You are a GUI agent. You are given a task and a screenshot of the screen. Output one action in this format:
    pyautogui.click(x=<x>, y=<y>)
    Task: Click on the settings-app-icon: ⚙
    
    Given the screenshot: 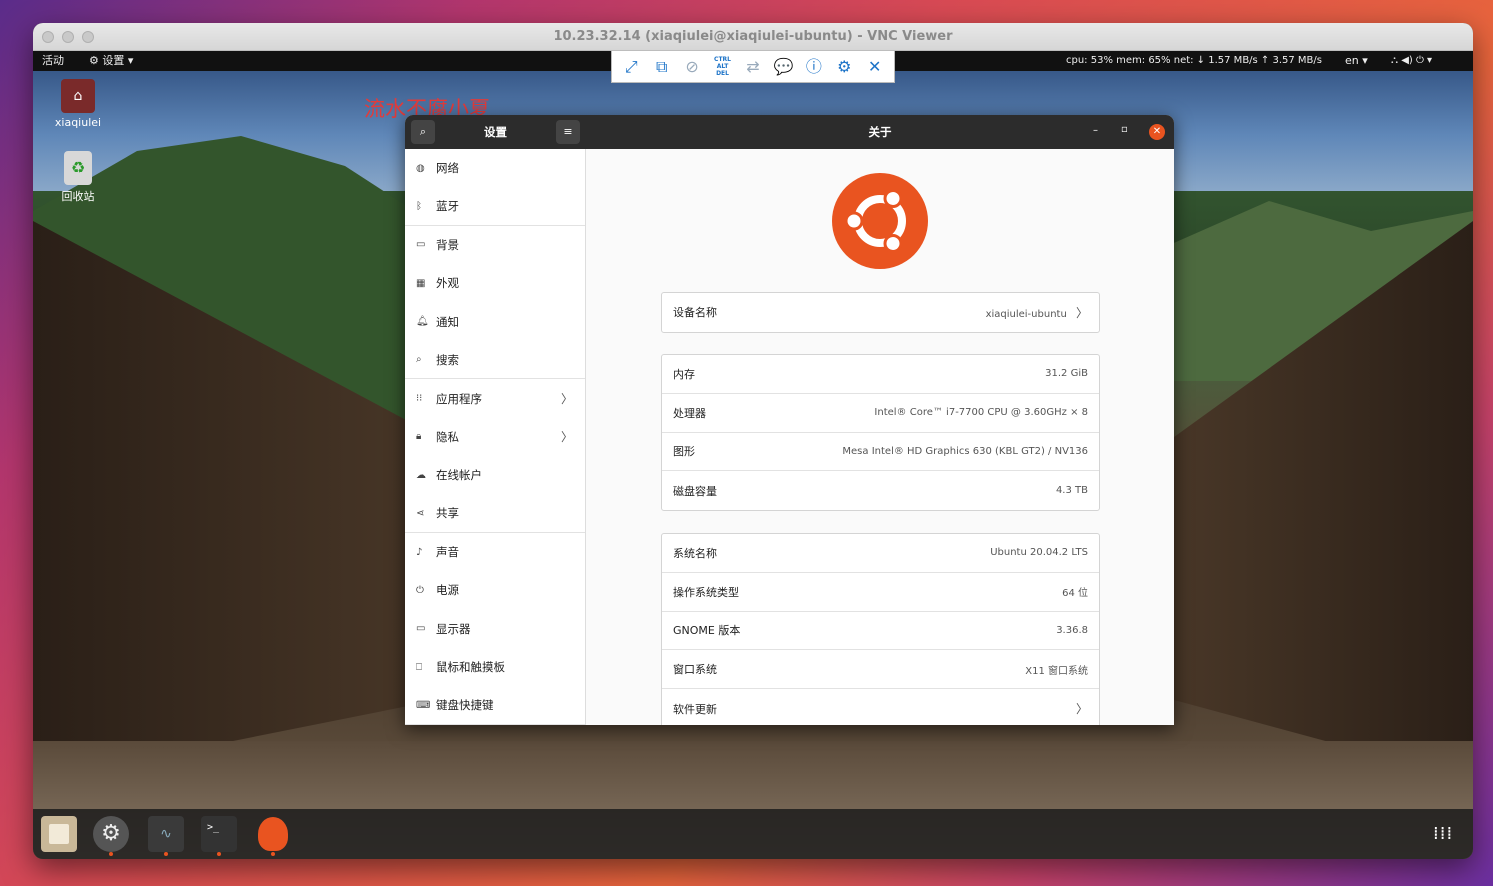 What is the action you would take?
    pyautogui.click(x=111, y=836)
    